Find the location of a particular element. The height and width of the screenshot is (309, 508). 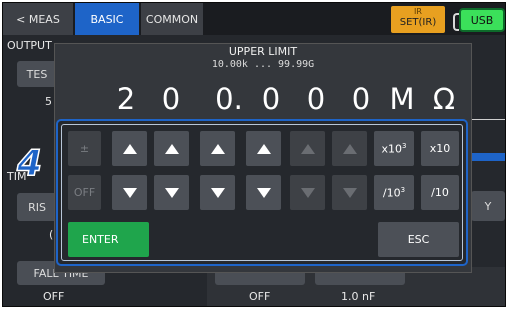

output-section-label: OUTPUT is located at coordinates (29, 45).